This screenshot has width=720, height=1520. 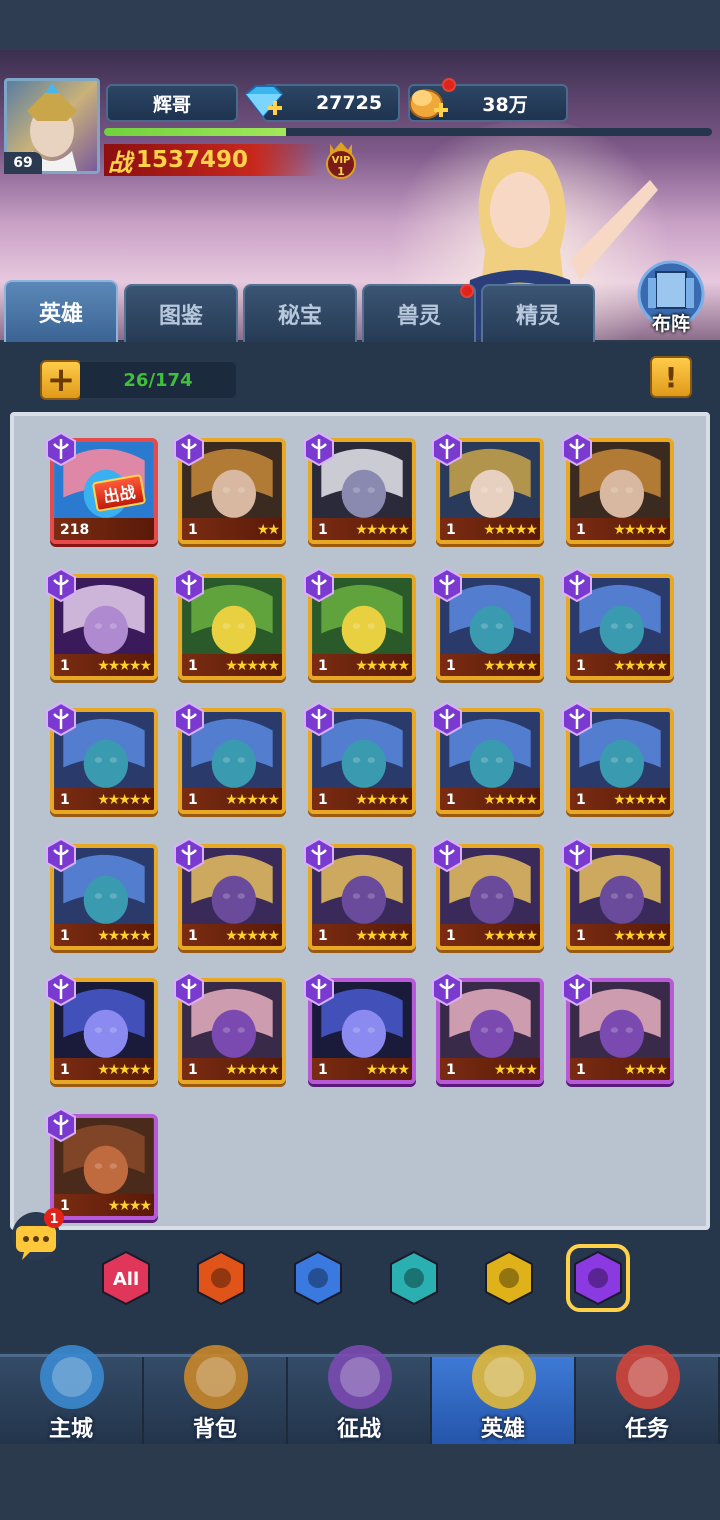 What do you see at coordinates (61, 380) in the screenshot?
I see `expand-slots-button: +` at bounding box center [61, 380].